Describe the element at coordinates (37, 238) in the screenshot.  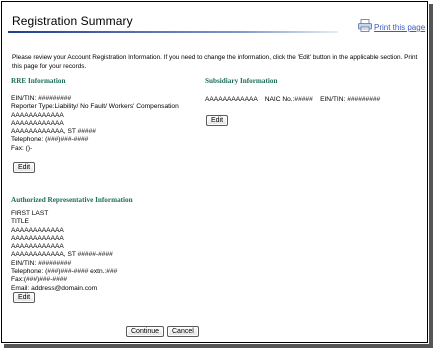
I see `rep-line-2: AAAAAAAAAAAA` at that location.